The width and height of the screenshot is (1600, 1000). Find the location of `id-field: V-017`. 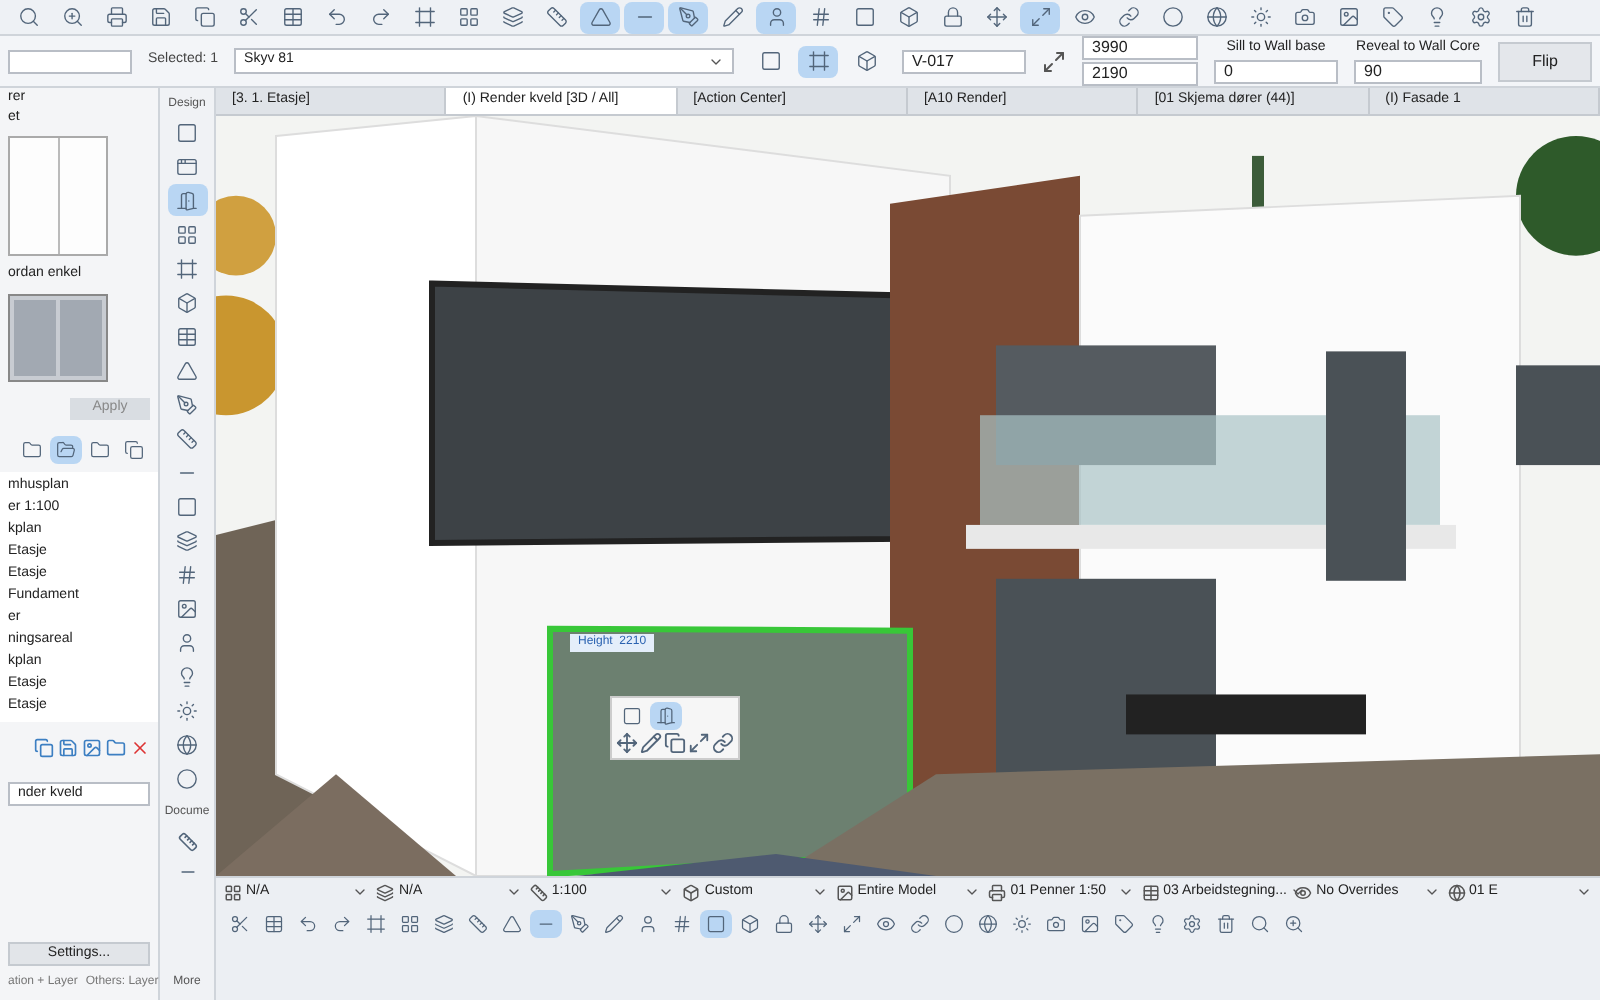

id-field: V-017 is located at coordinates (964, 61).